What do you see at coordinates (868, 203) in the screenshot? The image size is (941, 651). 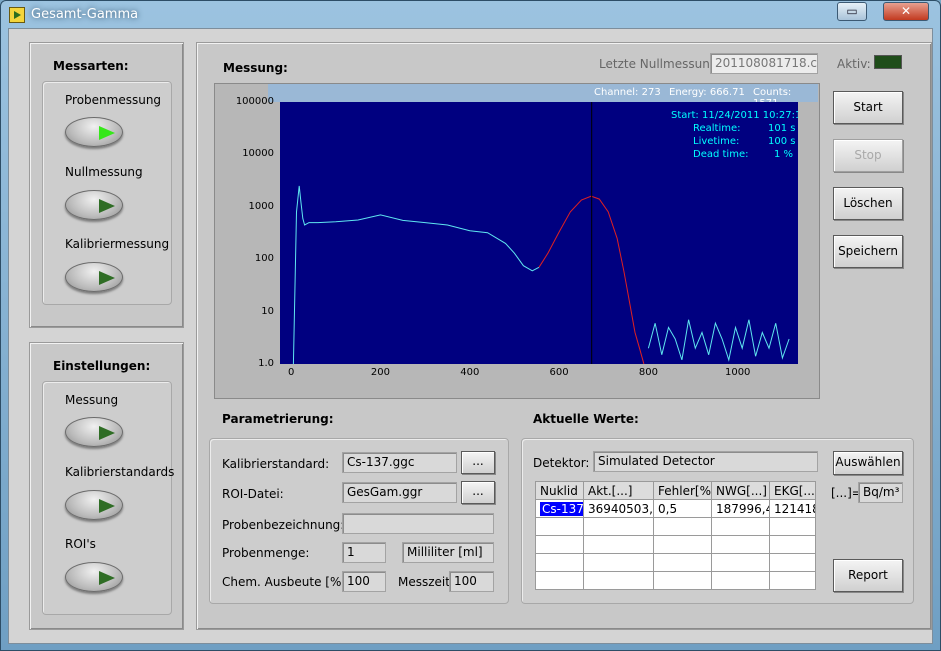 I see `clear-button: Löschen` at bounding box center [868, 203].